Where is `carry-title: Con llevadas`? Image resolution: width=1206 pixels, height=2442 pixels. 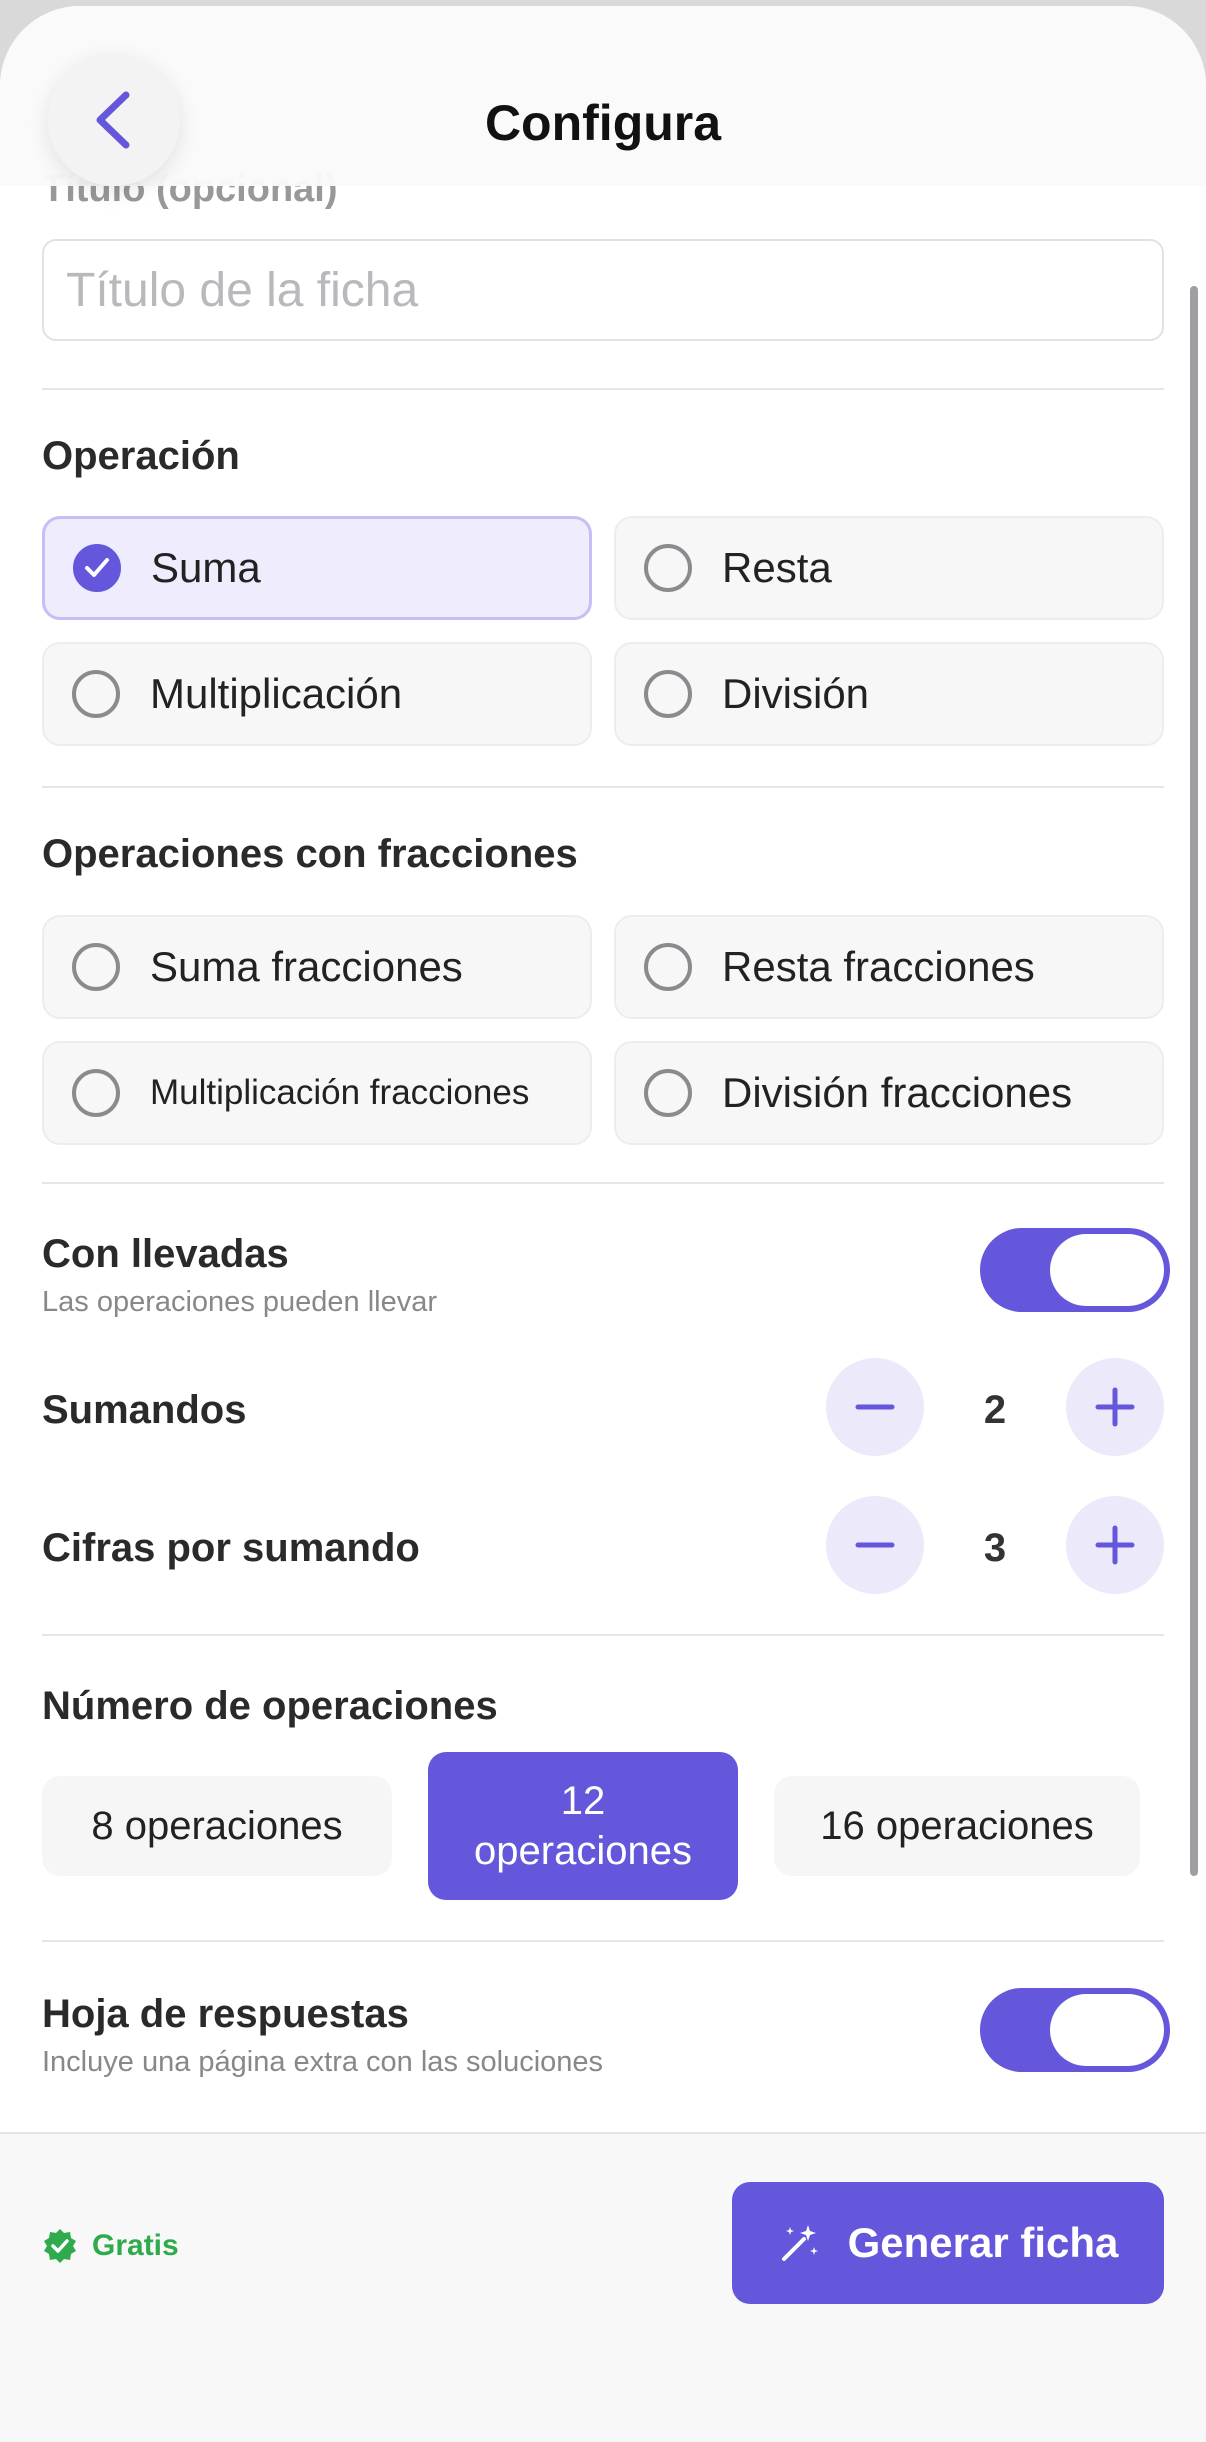
carry-title: Con llevadas is located at coordinates (165, 1254).